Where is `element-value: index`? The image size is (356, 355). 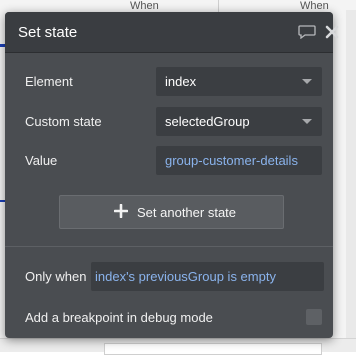
element-value: index is located at coordinates (181, 81).